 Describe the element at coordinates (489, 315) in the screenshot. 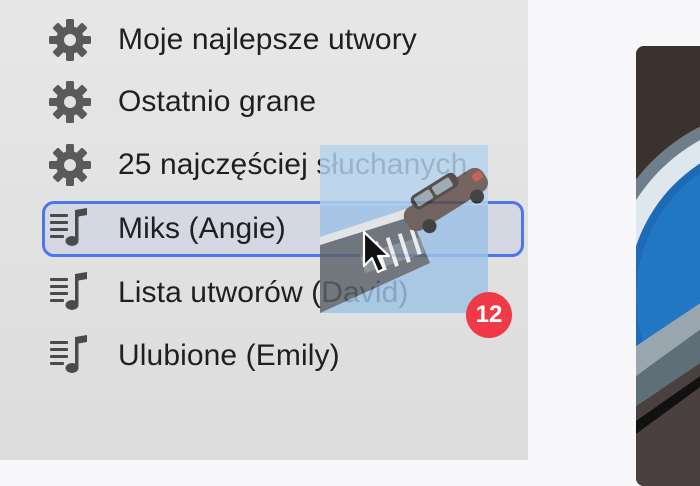

I see `drag-count-badge: 12` at that location.